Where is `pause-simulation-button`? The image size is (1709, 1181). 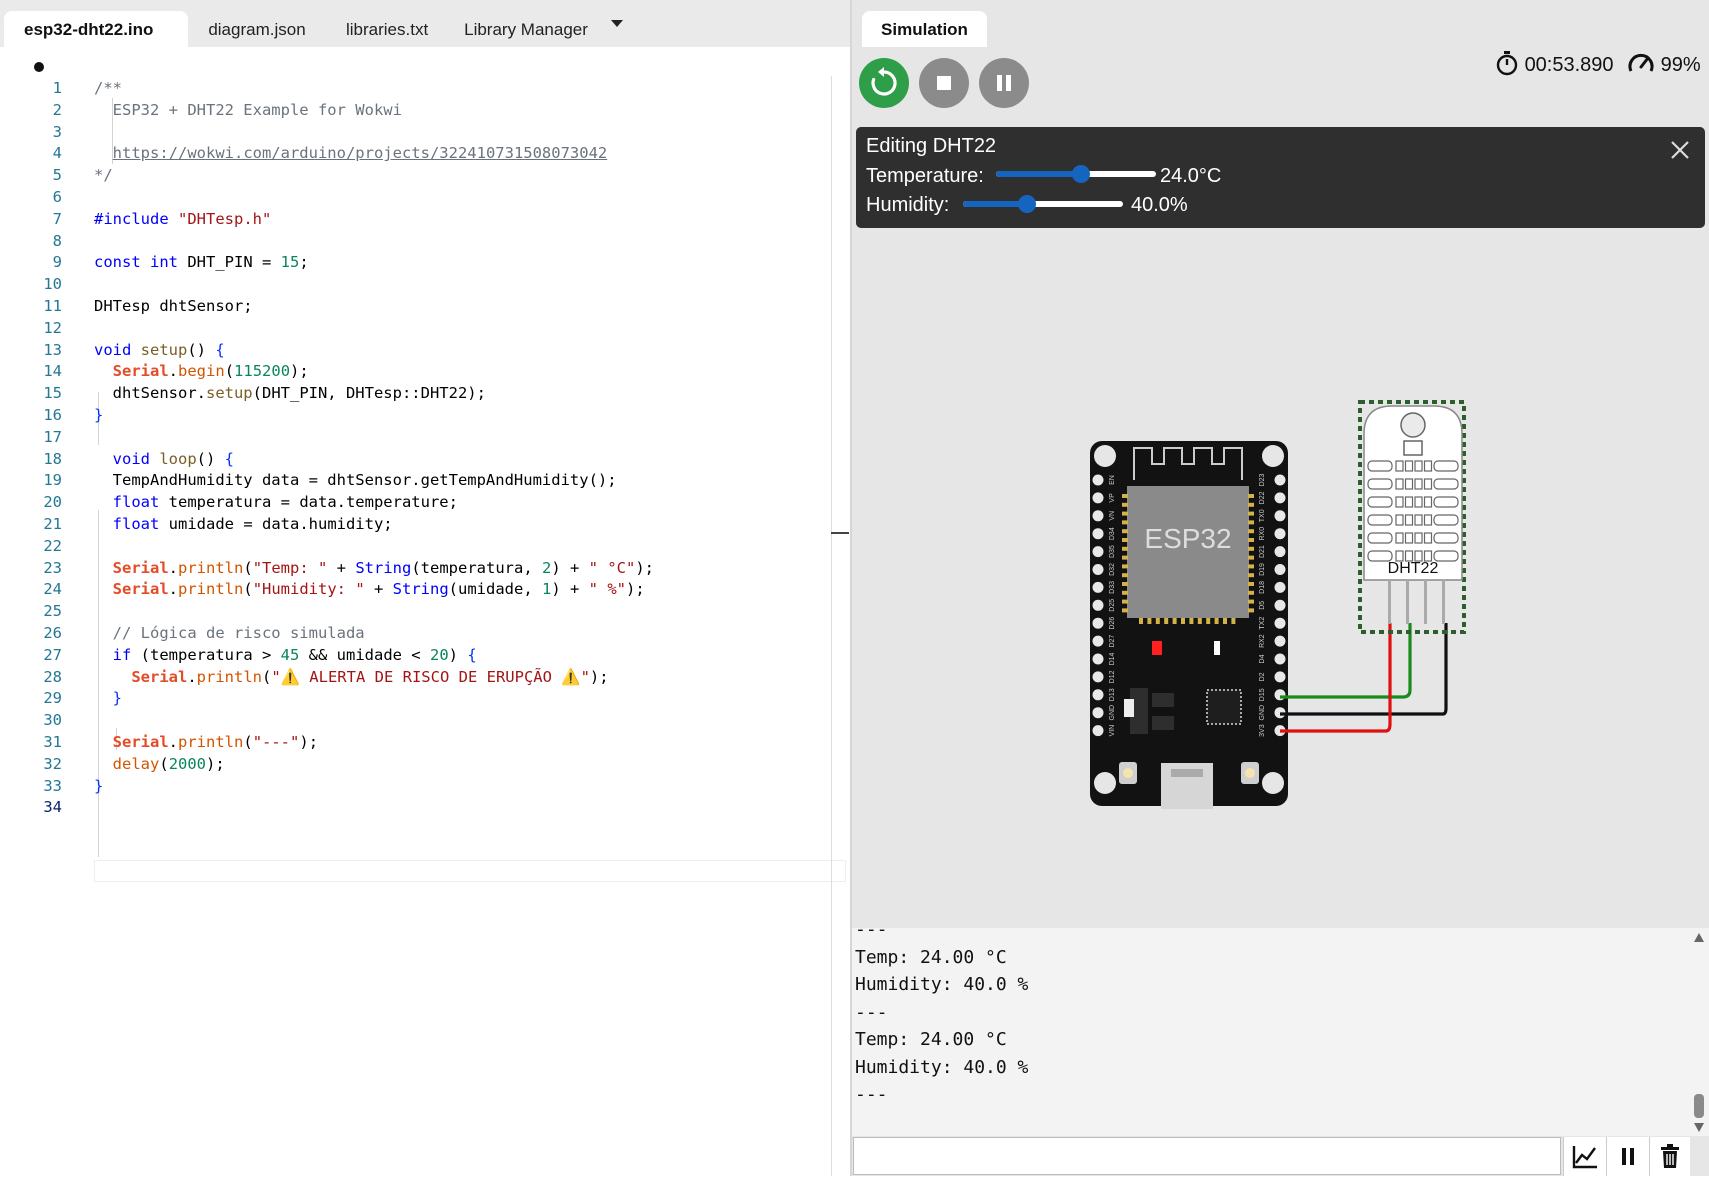 pause-simulation-button is located at coordinates (1004, 83).